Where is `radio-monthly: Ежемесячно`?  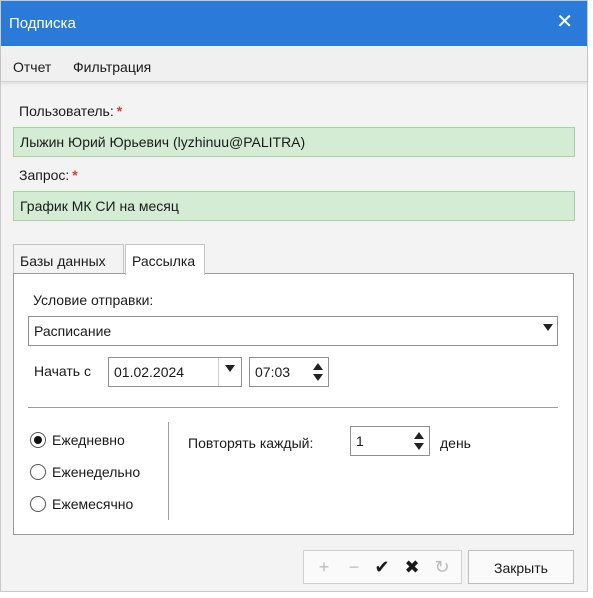 radio-monthly: Ежемесячно is located at coordinates (81, 504).